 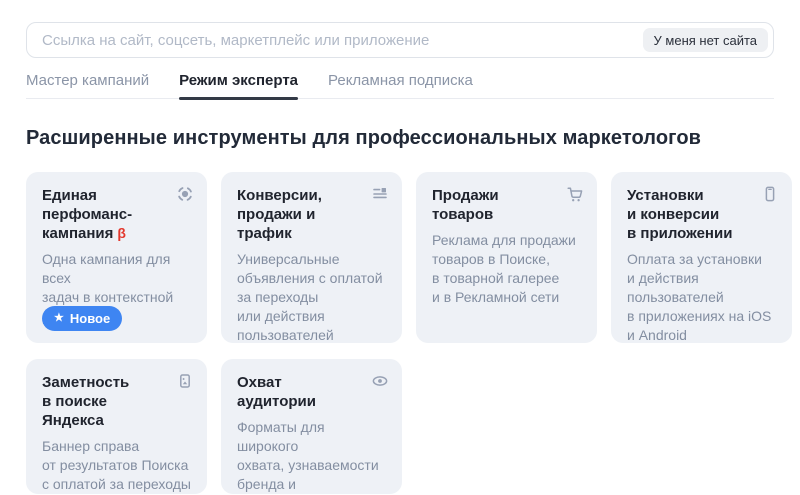 I want to click on phone-icon, so click(x=770, y=194).